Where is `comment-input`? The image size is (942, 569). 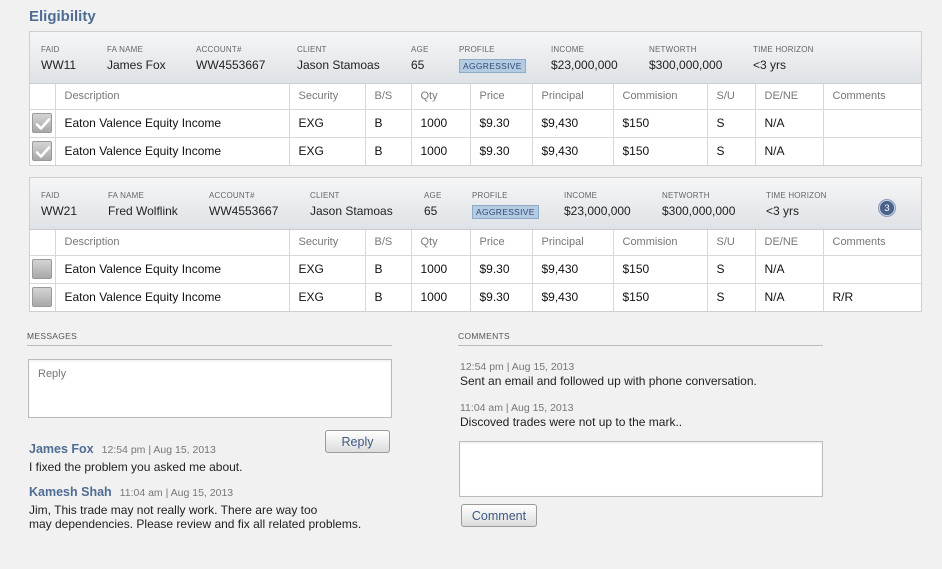
comment-input is located at coordinates (641, 469).